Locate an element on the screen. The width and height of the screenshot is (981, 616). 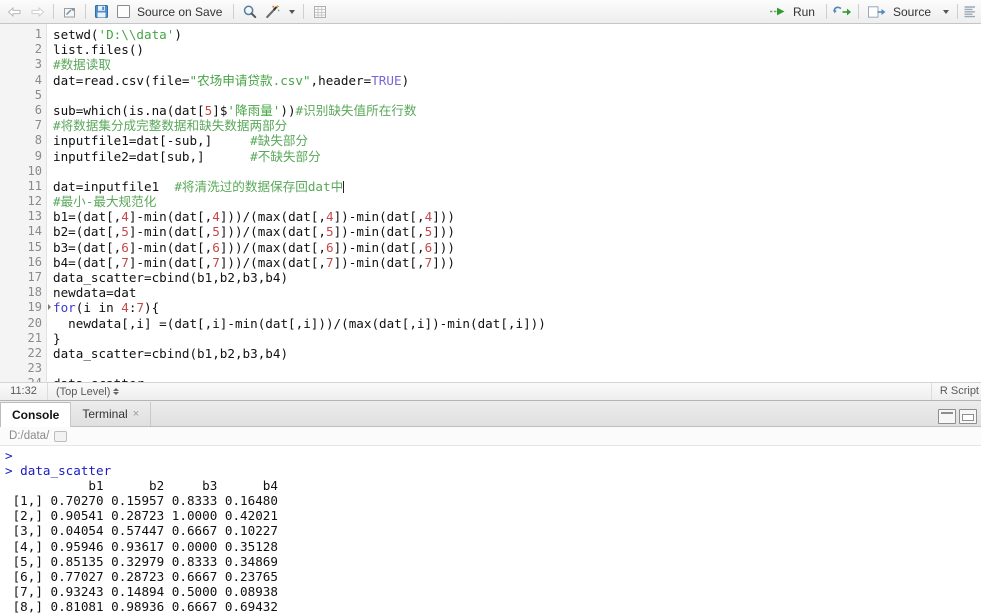
tab-terminal: Terminal × is located at coordinates (111, 414).